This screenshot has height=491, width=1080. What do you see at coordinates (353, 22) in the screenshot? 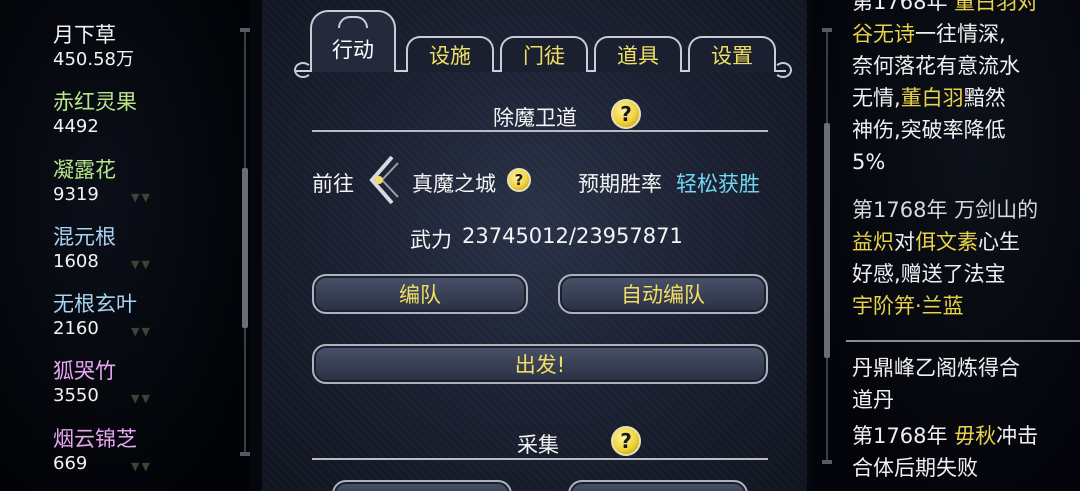
I see `tab-ornament` at bounding box center [353, 22].